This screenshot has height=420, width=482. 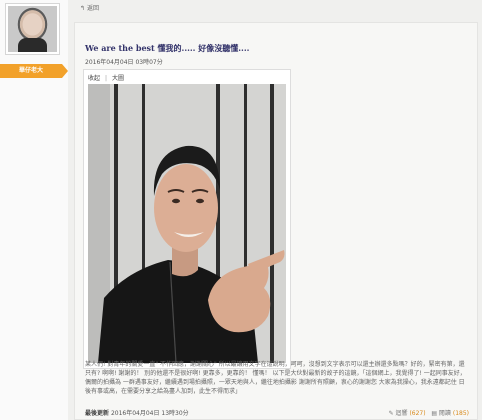 I want to click on back-link-label: 返回, so click(x=92, y=8).